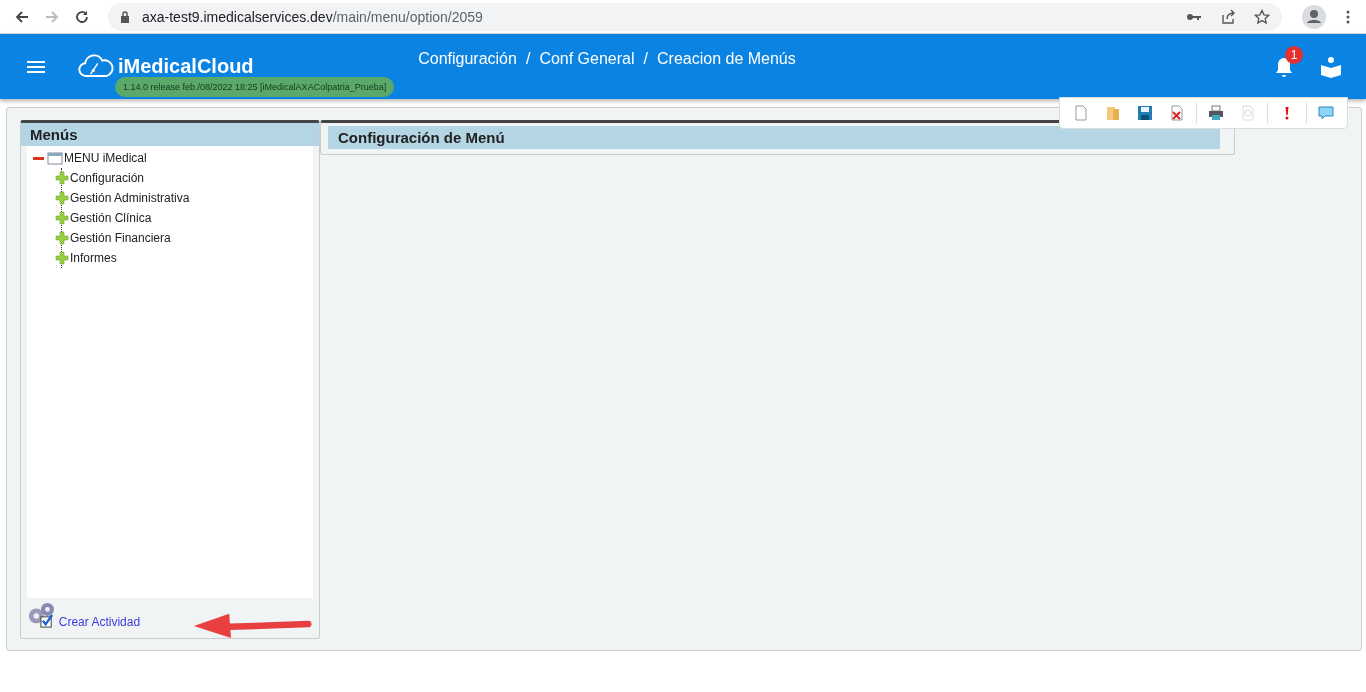 The image size is (1366, 692). What do you see at coordinates (22, 16) in the screenshot?
I see `back-icon` at bounding box center [22, 16].